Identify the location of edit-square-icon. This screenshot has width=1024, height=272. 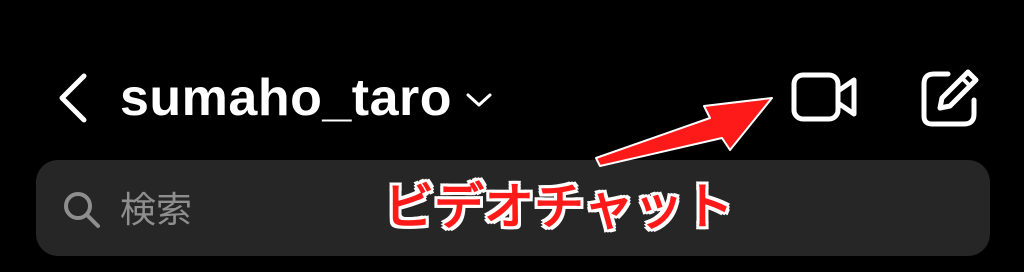
(950, 98).